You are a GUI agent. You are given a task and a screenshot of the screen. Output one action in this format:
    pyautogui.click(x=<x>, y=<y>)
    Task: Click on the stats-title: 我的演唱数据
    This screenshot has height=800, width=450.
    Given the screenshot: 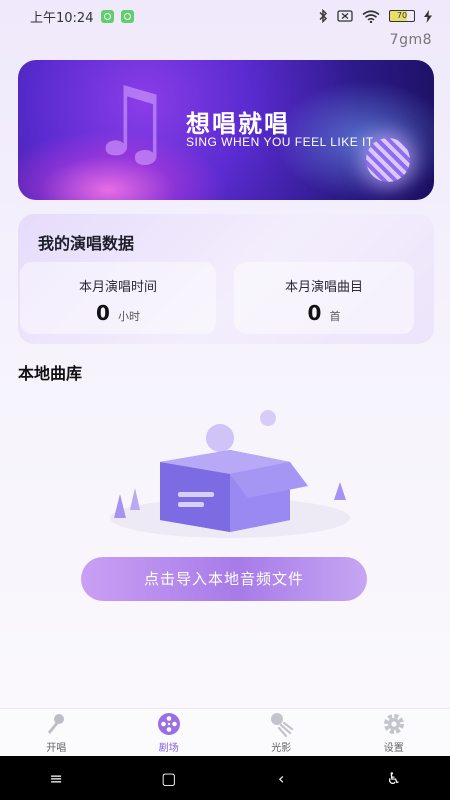 What is the action you would take?
    pyautogui.click(x=86, y=243)
    